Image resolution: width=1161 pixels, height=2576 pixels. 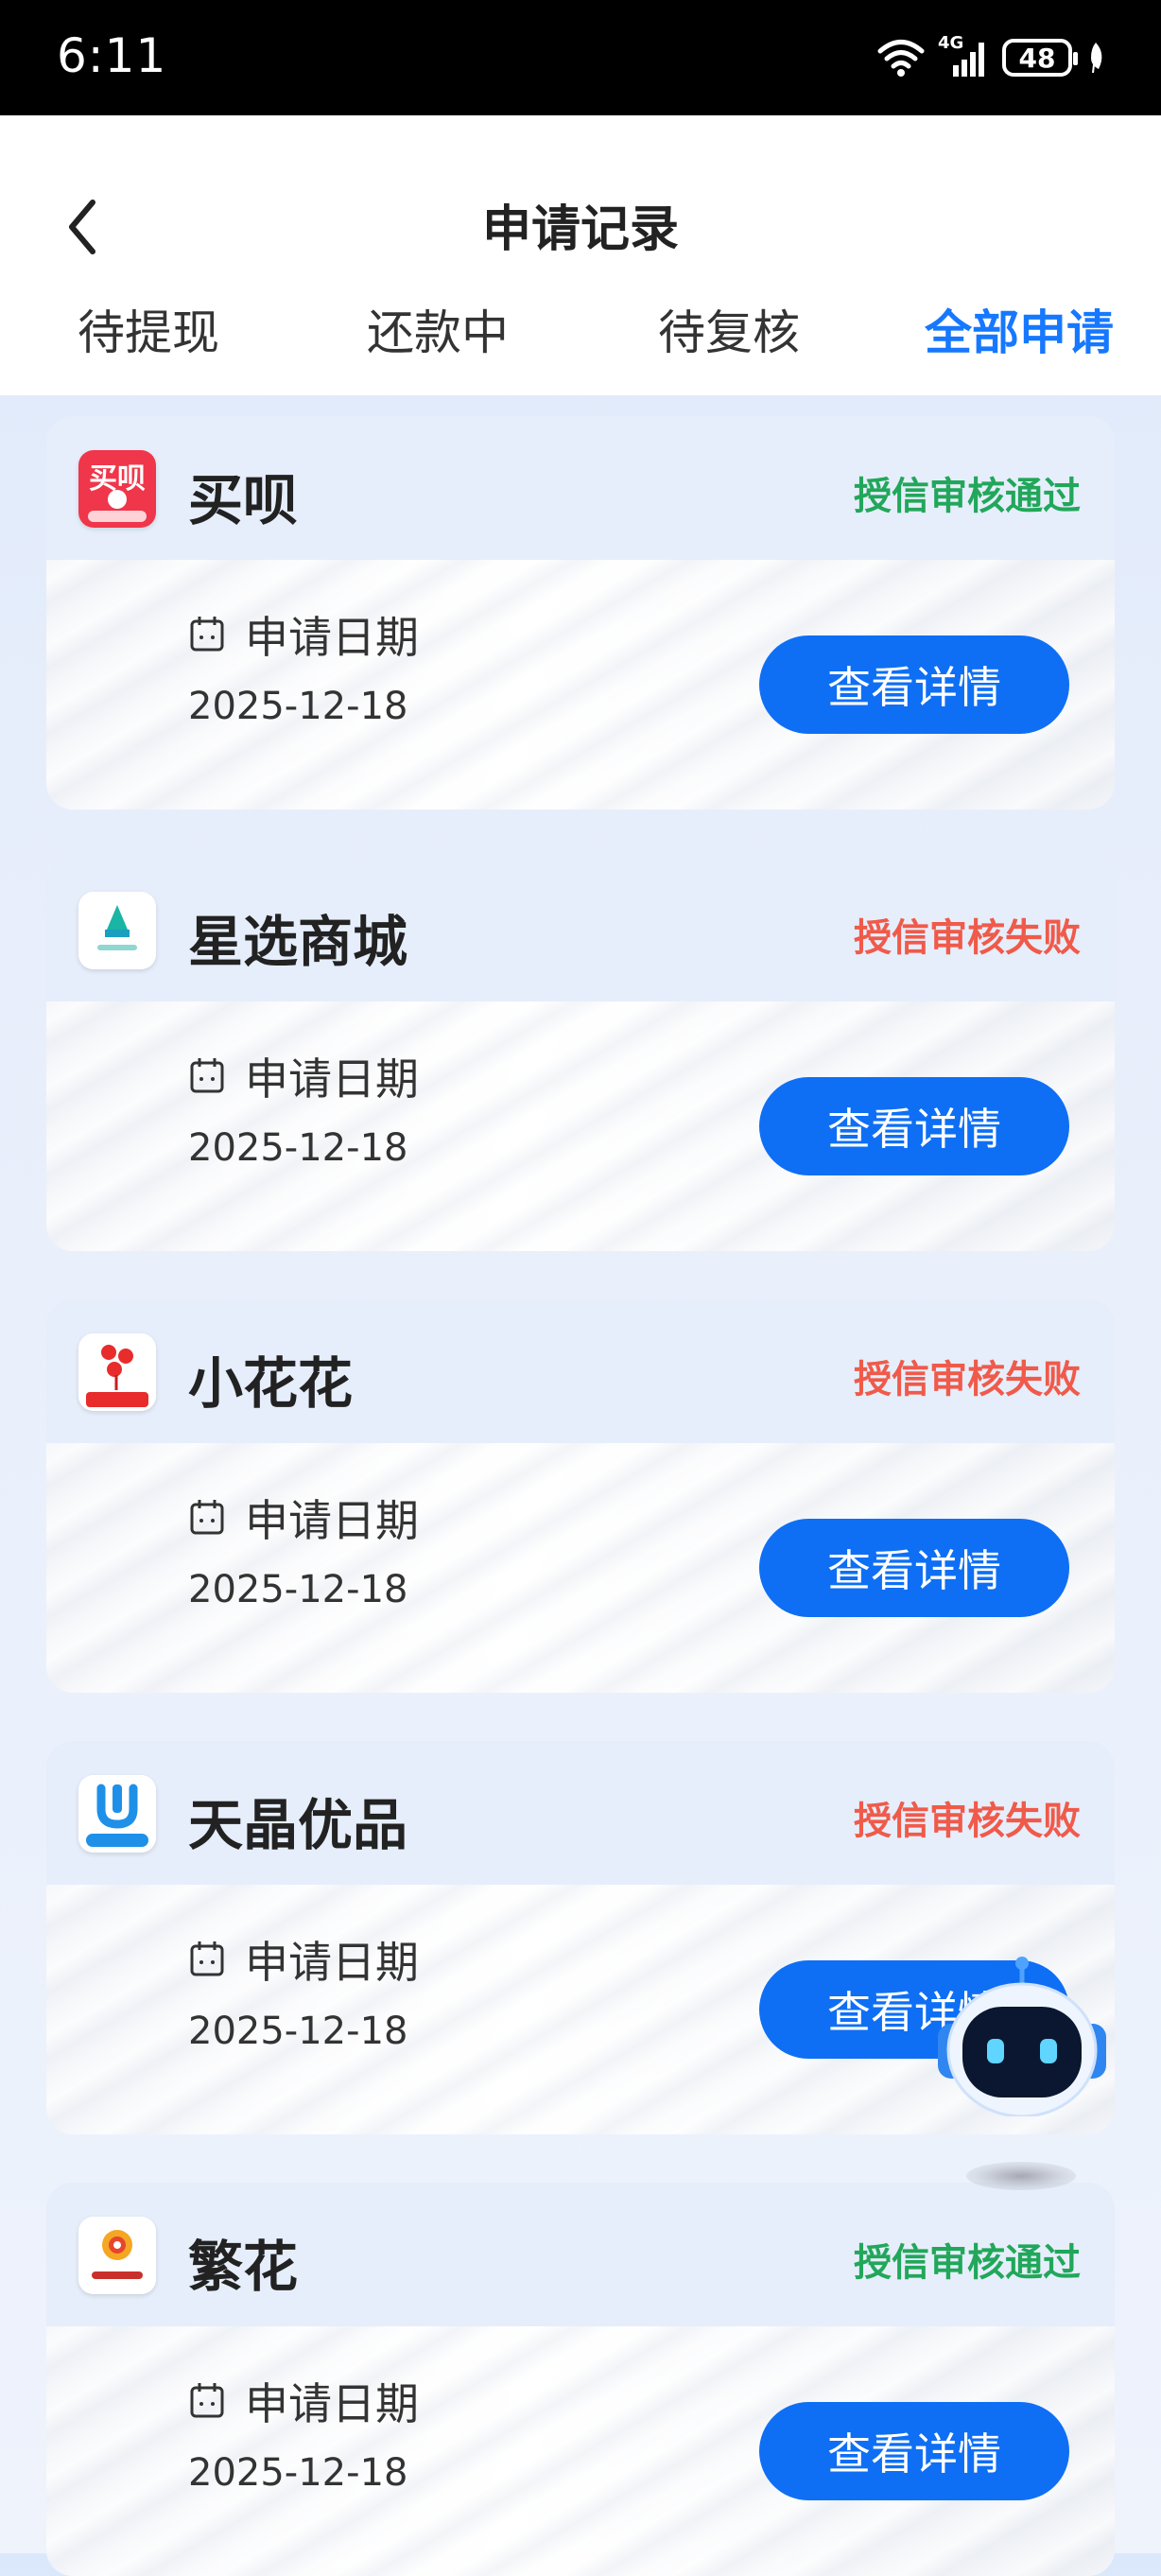 I want to click on application-card: 繁花 授信审核通过 申请日期 2025-12-18 查看详情, so click(x=580, y=2379).